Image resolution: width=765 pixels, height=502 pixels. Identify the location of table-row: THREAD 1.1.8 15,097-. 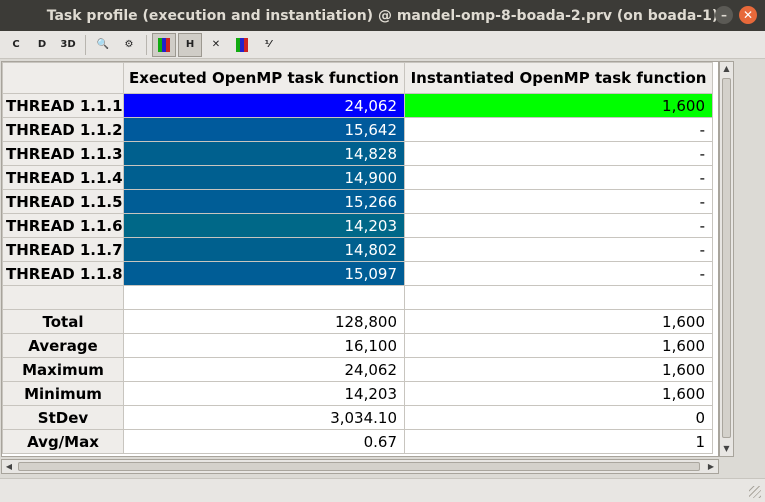
(357, 273).